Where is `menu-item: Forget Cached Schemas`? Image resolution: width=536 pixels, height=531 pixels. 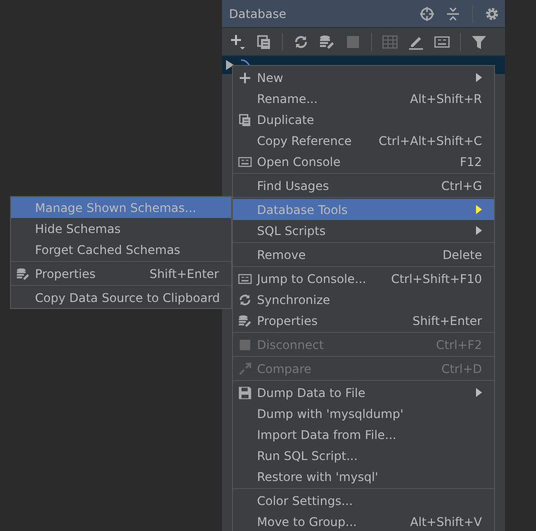
menu-item: Forget Cached Schemas is located at coordinates (121, 249).